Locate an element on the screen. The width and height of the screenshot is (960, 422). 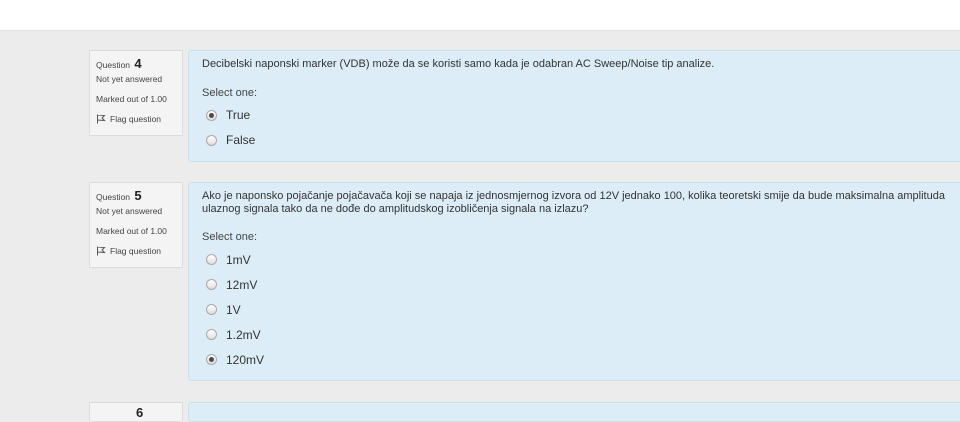
top-bar is located at coordinates (480, 15).